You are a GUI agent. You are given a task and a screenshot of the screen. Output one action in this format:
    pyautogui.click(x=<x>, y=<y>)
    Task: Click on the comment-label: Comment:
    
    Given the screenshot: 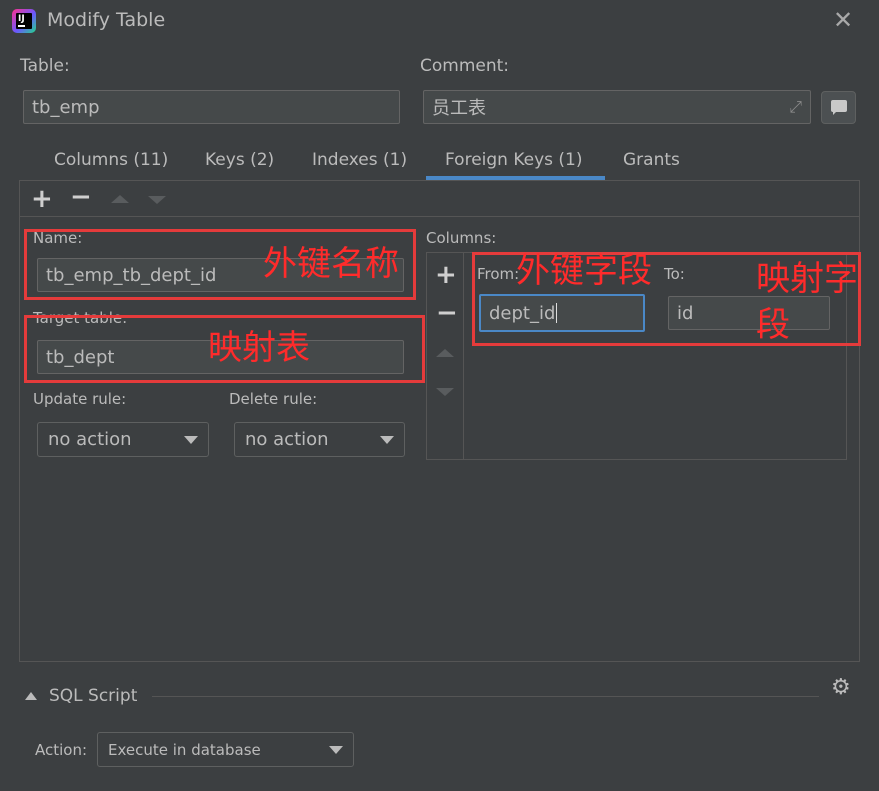 What is the action you would take?
    pyautogui.click(x=465, y=66)
    